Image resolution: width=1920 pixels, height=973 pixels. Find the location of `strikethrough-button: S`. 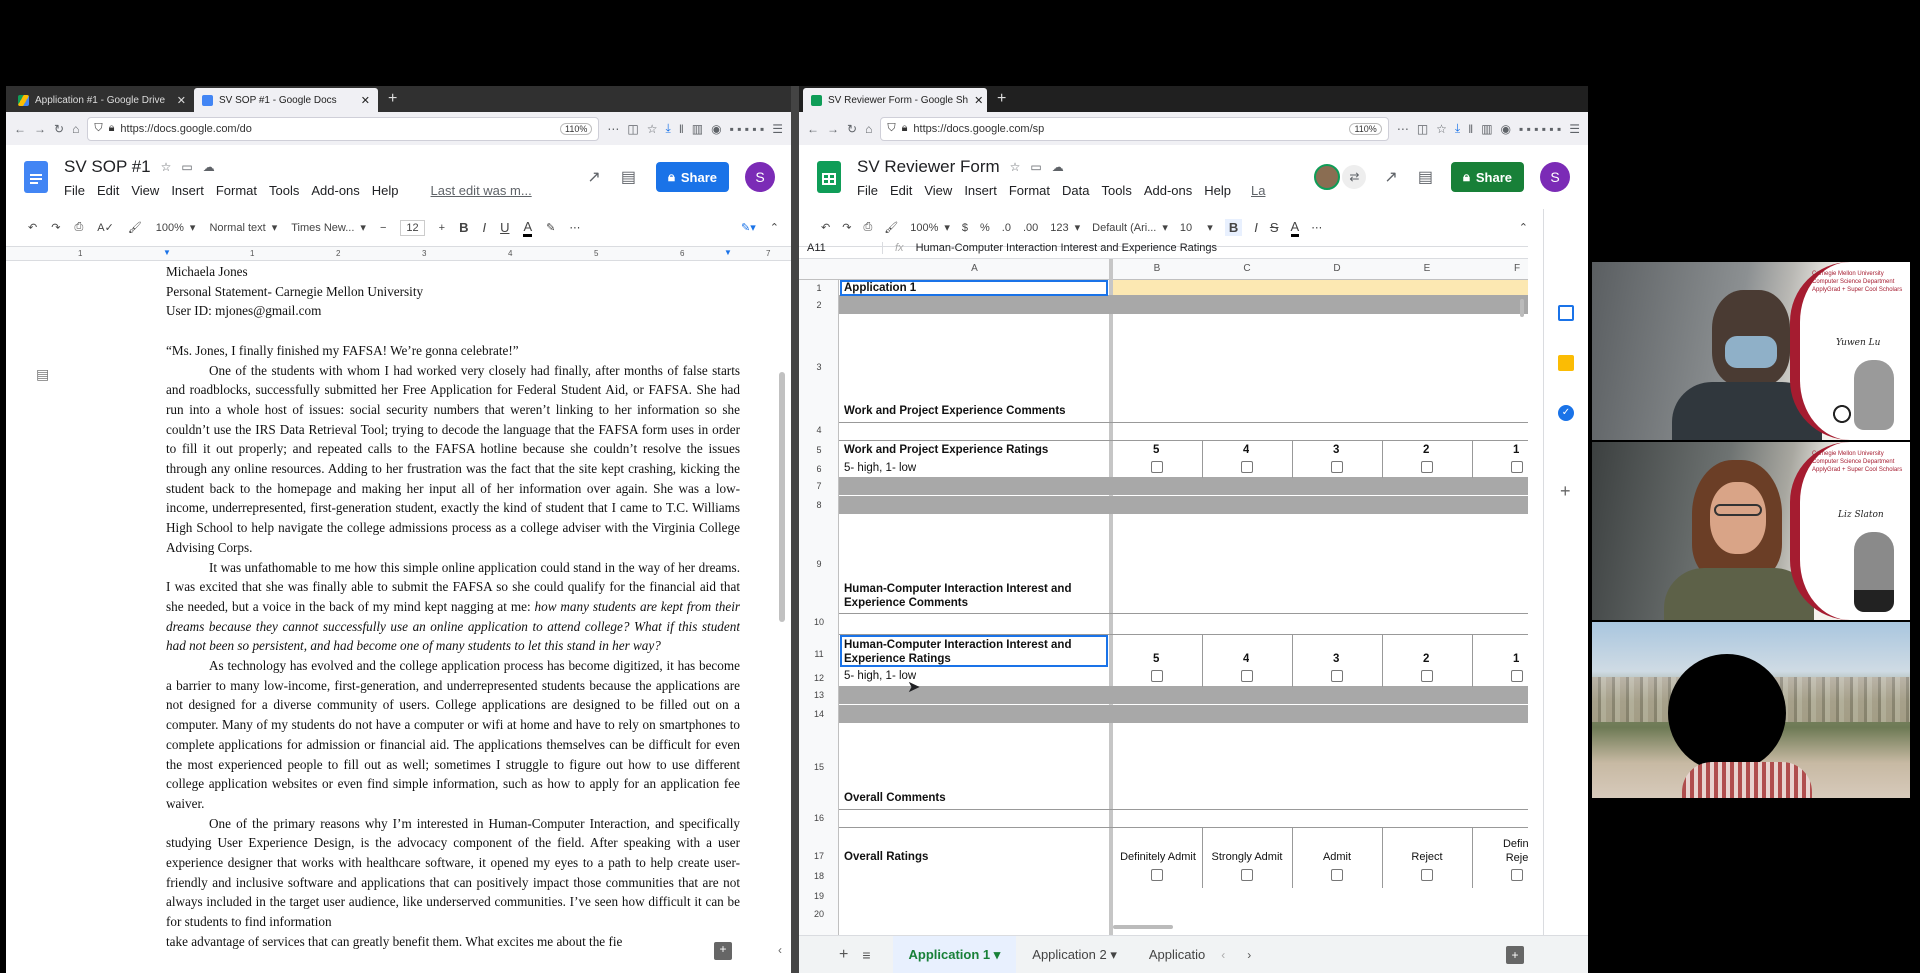

strikethrough-button: S is located at coordinates (1274, 227).